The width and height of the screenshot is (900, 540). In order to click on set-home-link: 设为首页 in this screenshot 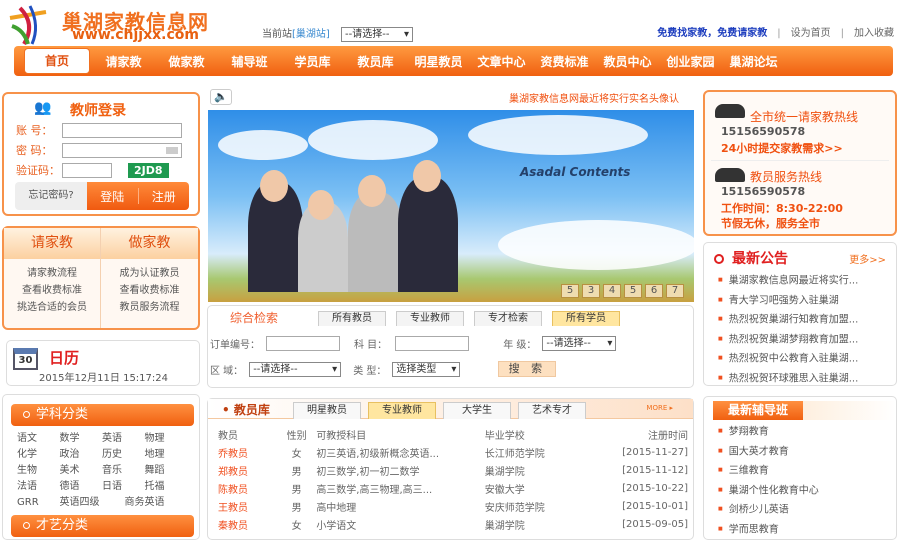, I will do `click(811, 33)`.